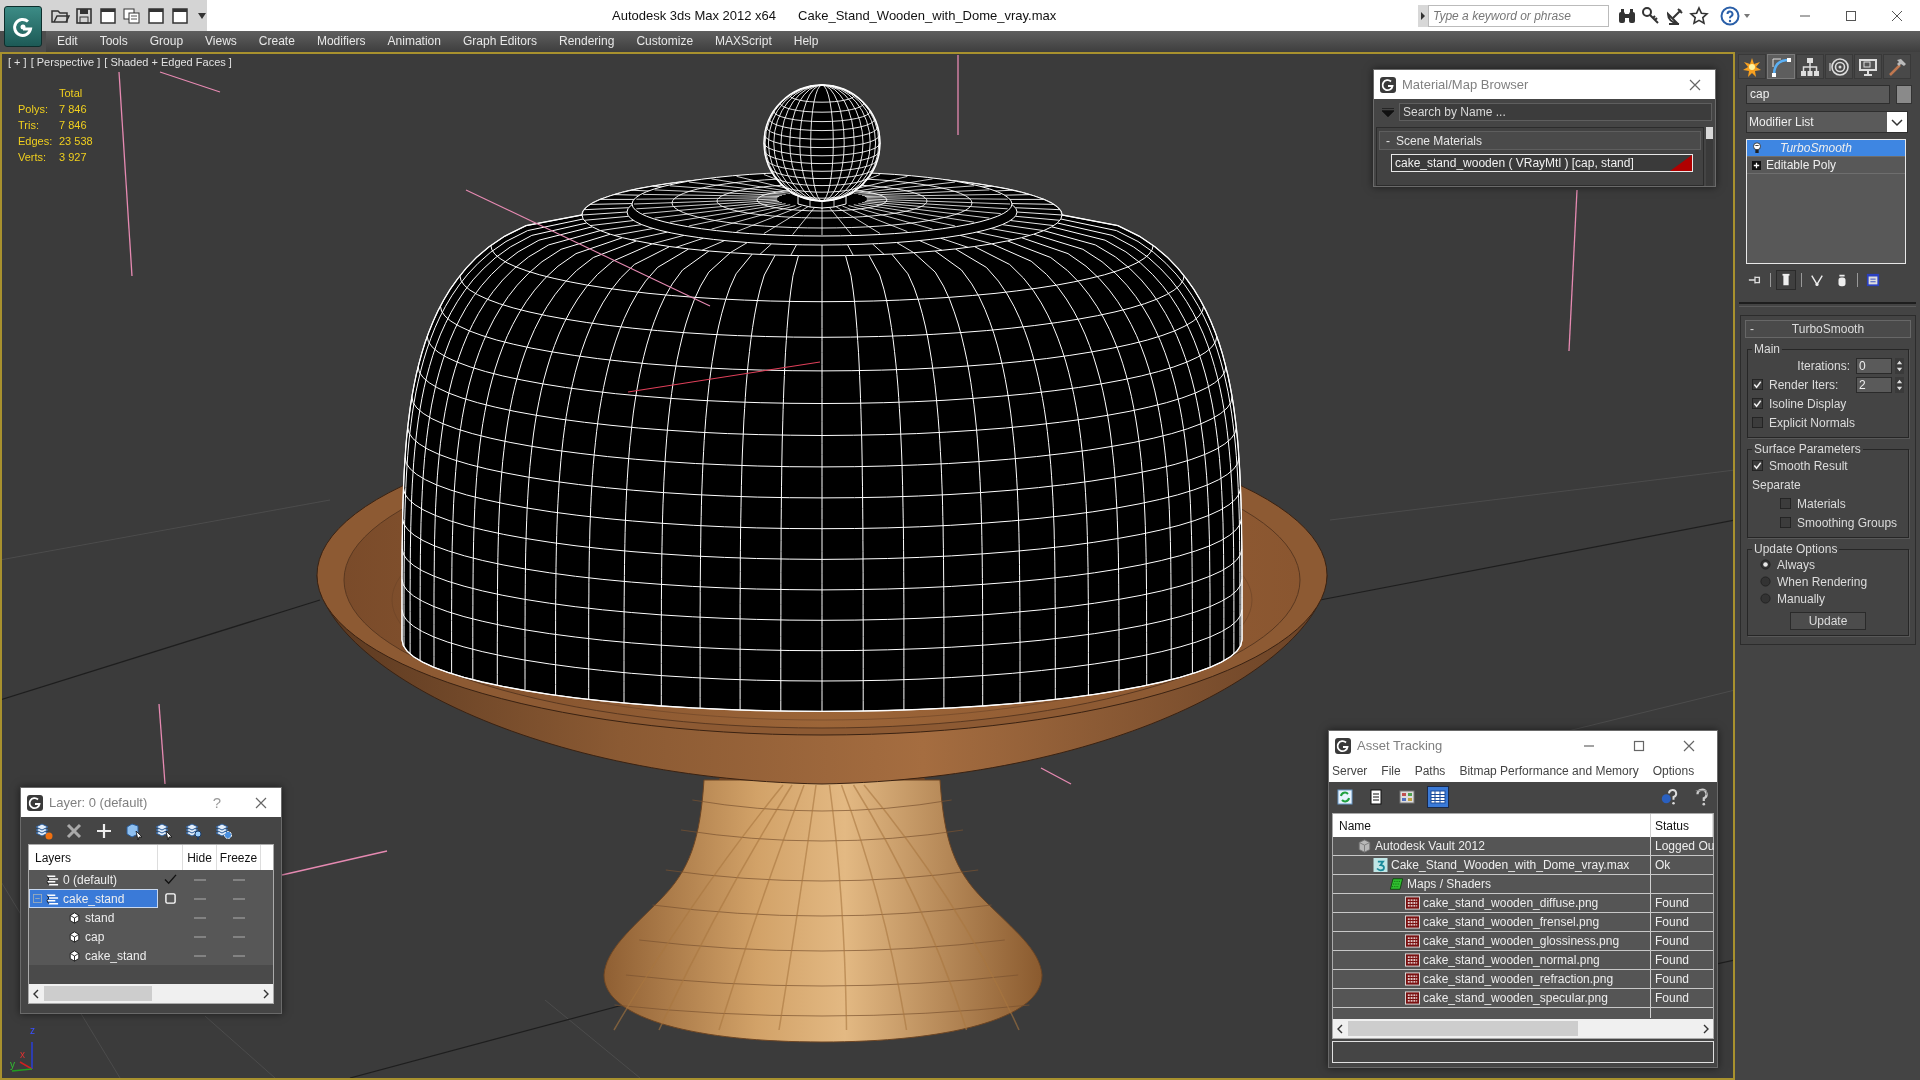 Image resolution: width=1920 pixels, height=1080 pixels. Describe the element at coordinates (166, 41) in the screenshot. I see `menu-item: Group` at that location.